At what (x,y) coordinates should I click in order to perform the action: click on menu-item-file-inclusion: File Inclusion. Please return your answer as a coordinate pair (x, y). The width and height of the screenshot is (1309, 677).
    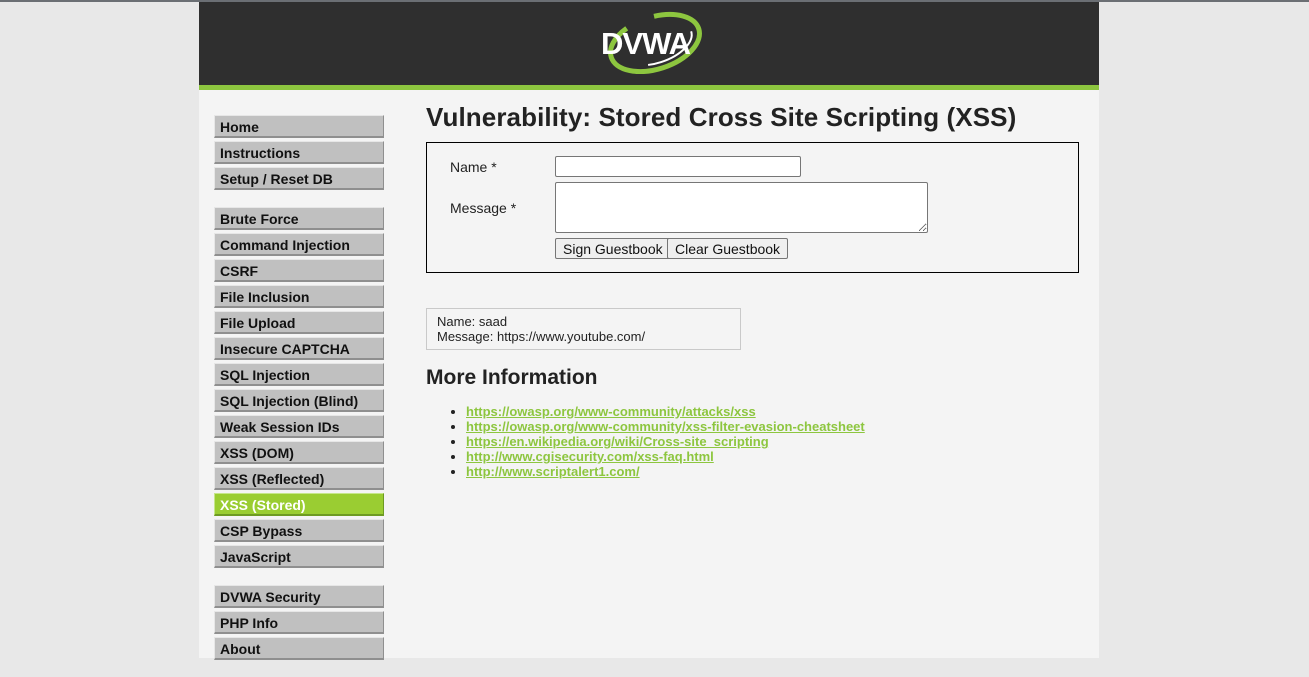
    Looking at the image, I should click on (299, 296).